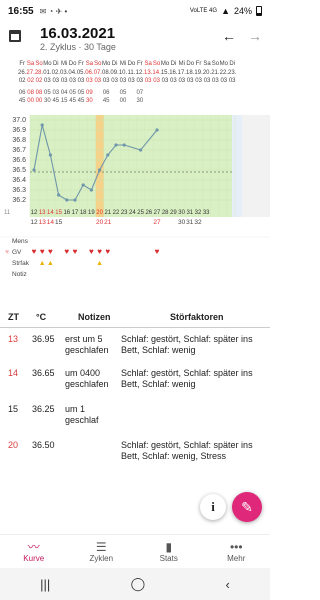 This screenshot has width=320, height=600. I want to click on time-minute-label: 45, so click(81, 101).